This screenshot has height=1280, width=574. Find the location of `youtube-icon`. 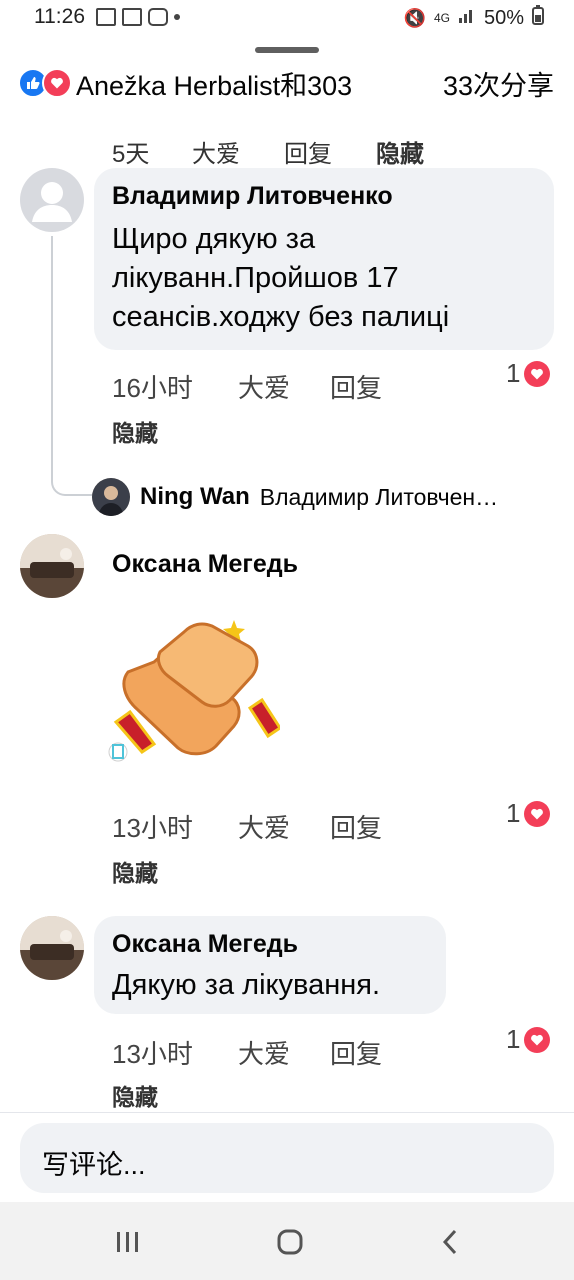

youtube-icon is located at coordinates (158, 17).